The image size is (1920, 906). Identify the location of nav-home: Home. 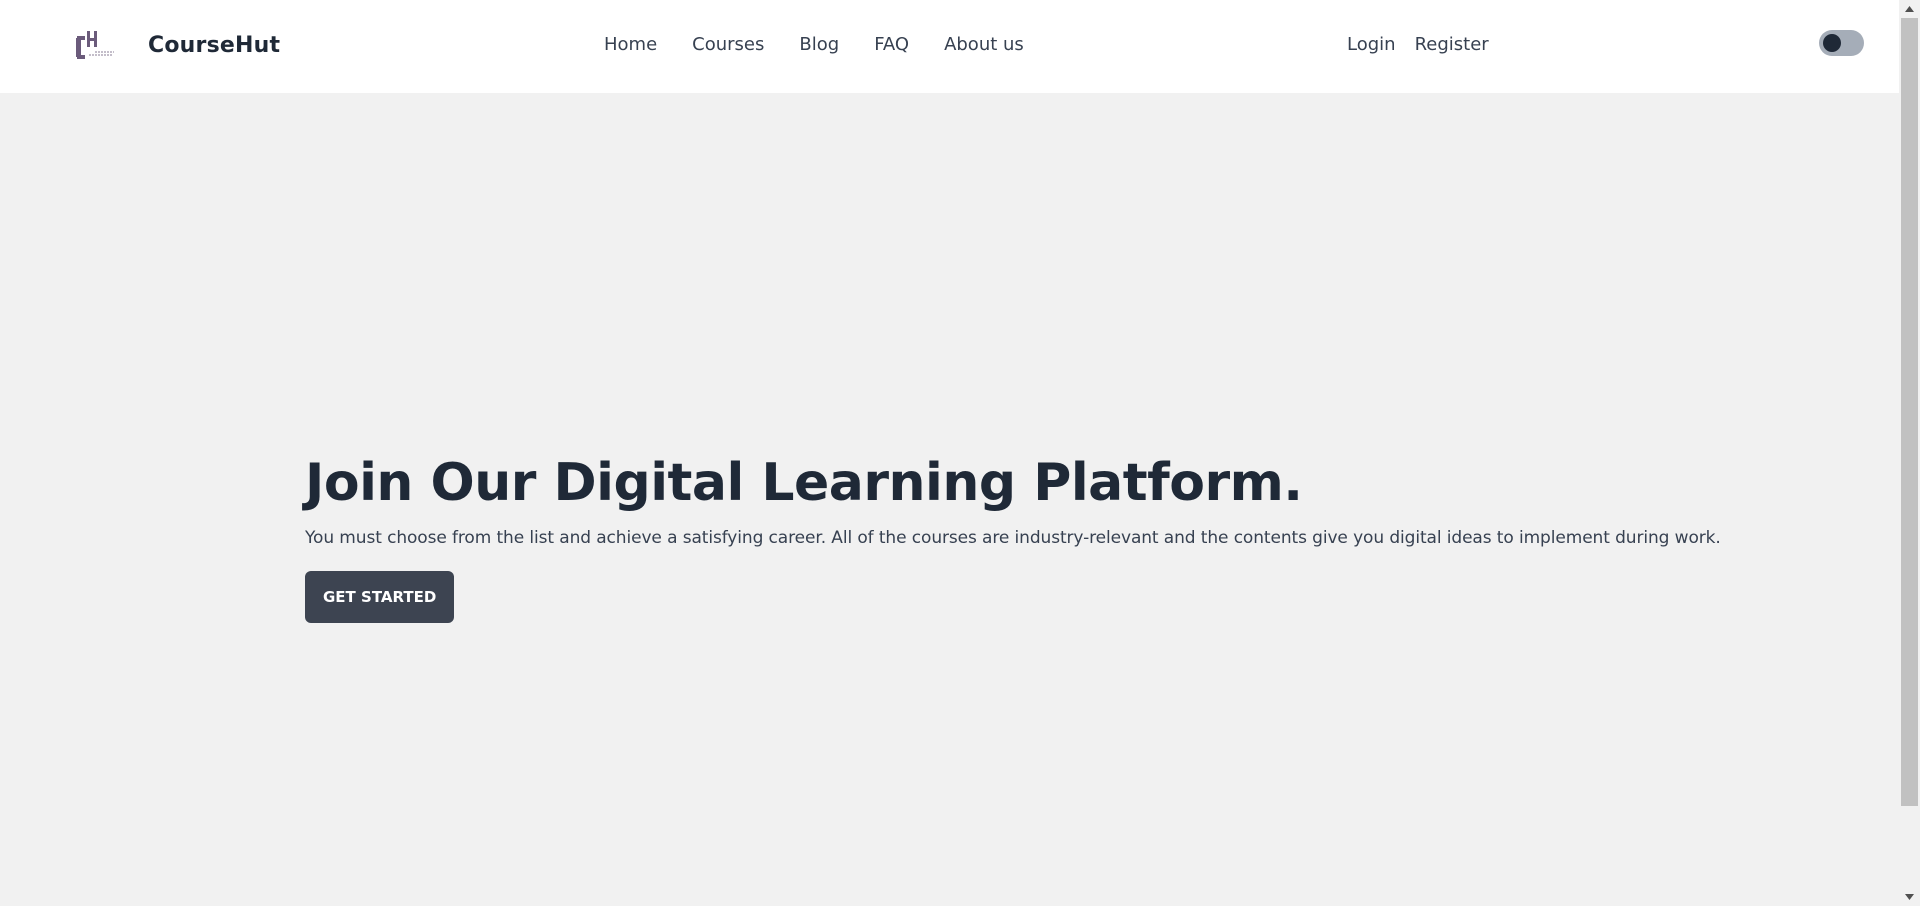
(630, 44).